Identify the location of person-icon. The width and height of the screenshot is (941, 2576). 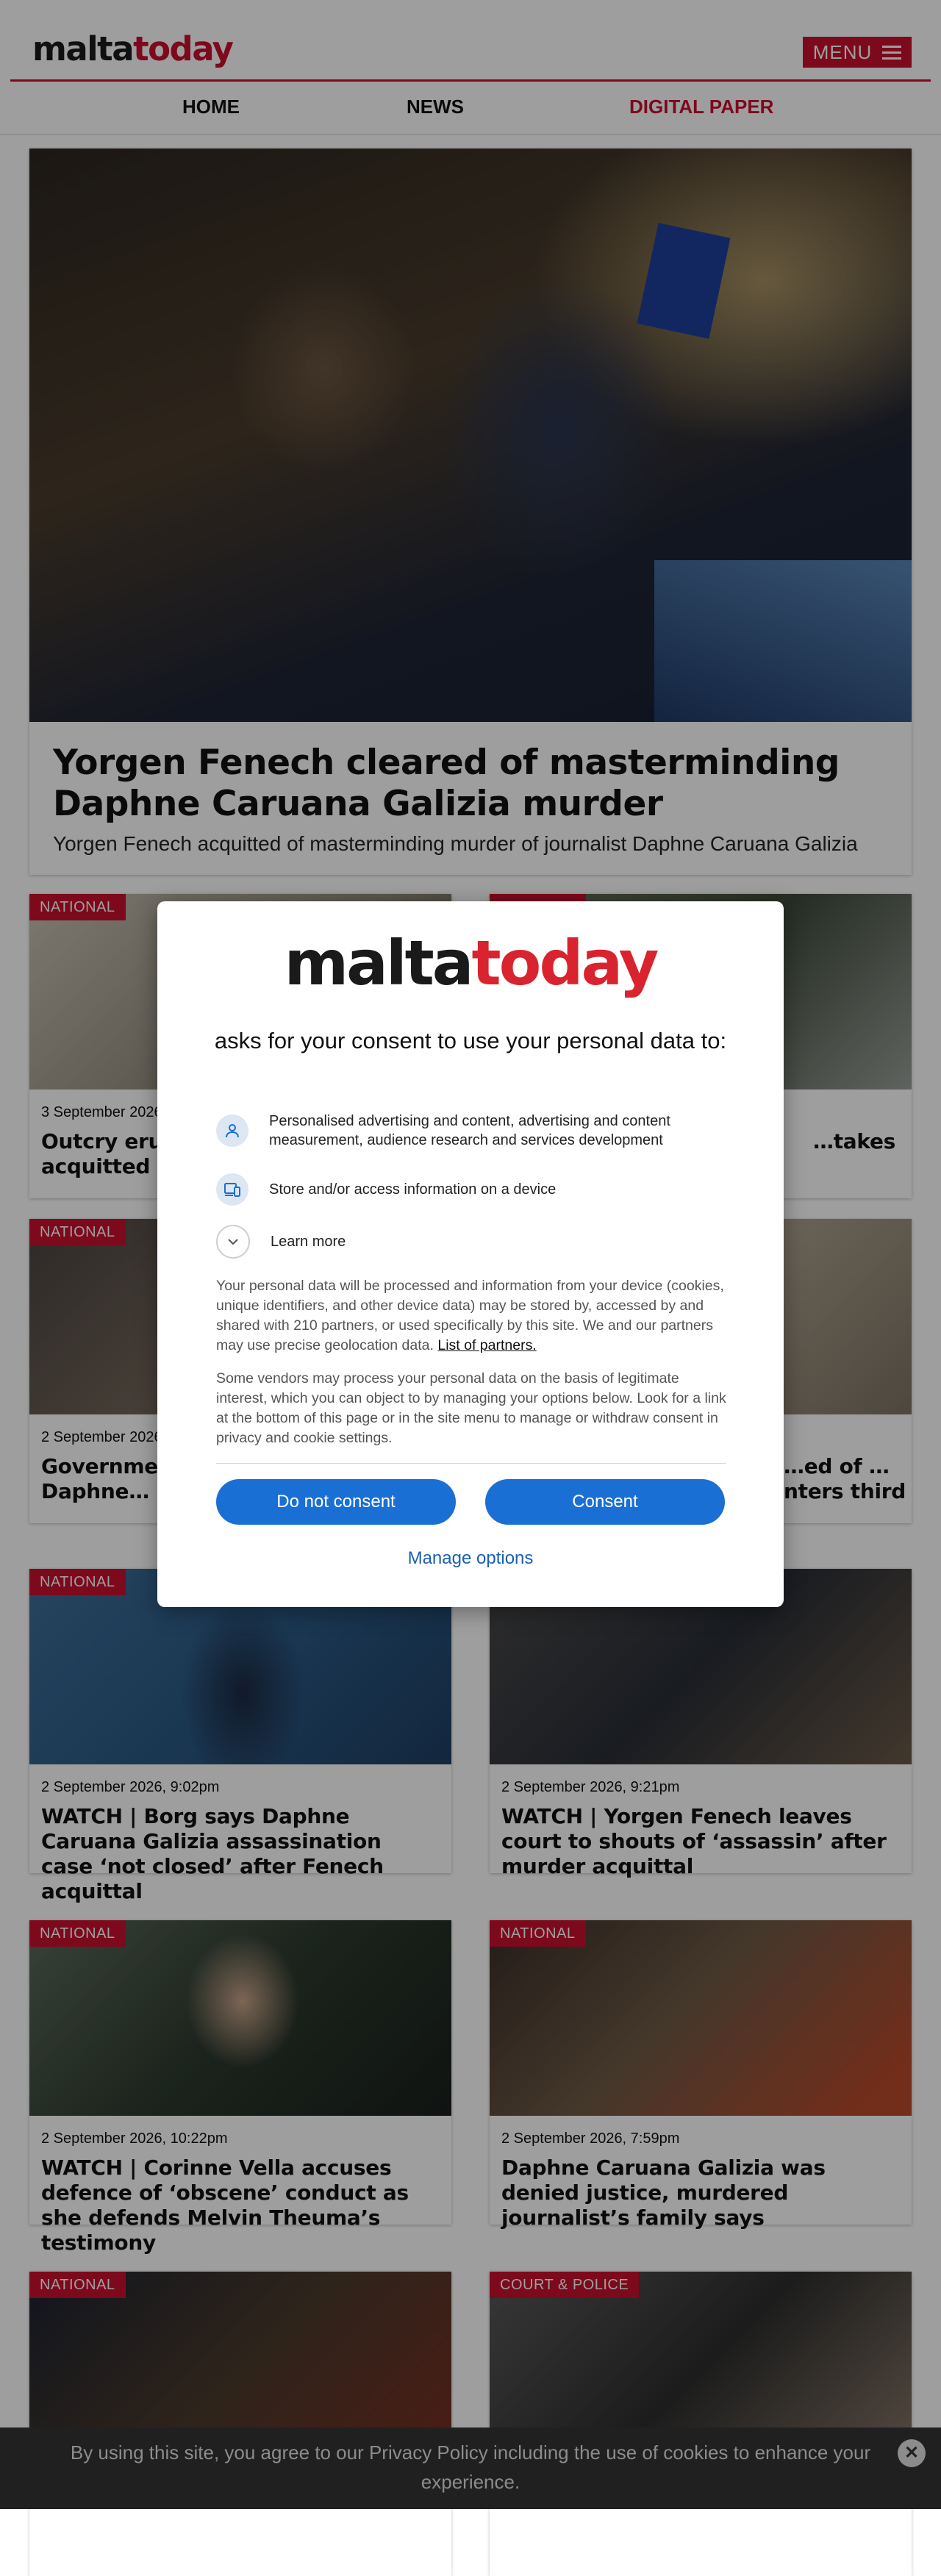
(232, 1131).